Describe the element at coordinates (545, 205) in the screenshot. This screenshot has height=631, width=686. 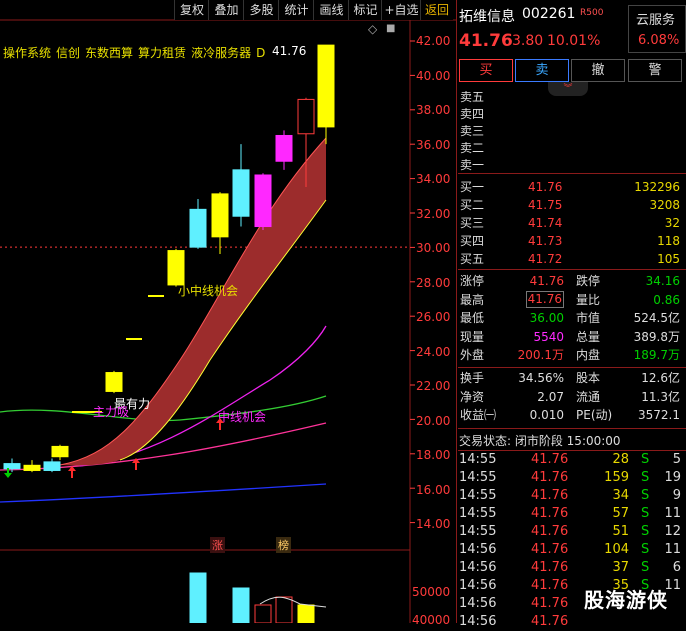
I see `bid-price: 41.75` at that location.